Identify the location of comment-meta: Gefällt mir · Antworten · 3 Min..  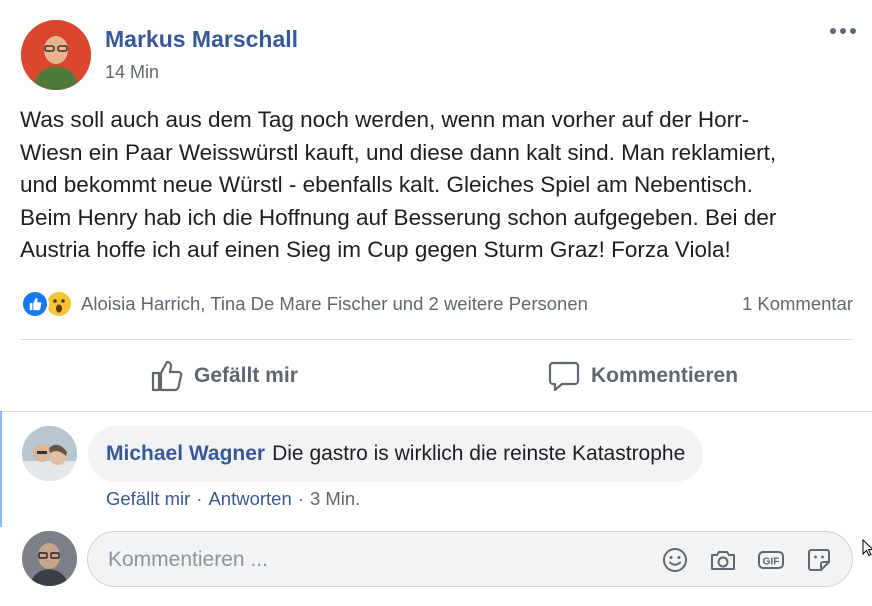
(233, 499).